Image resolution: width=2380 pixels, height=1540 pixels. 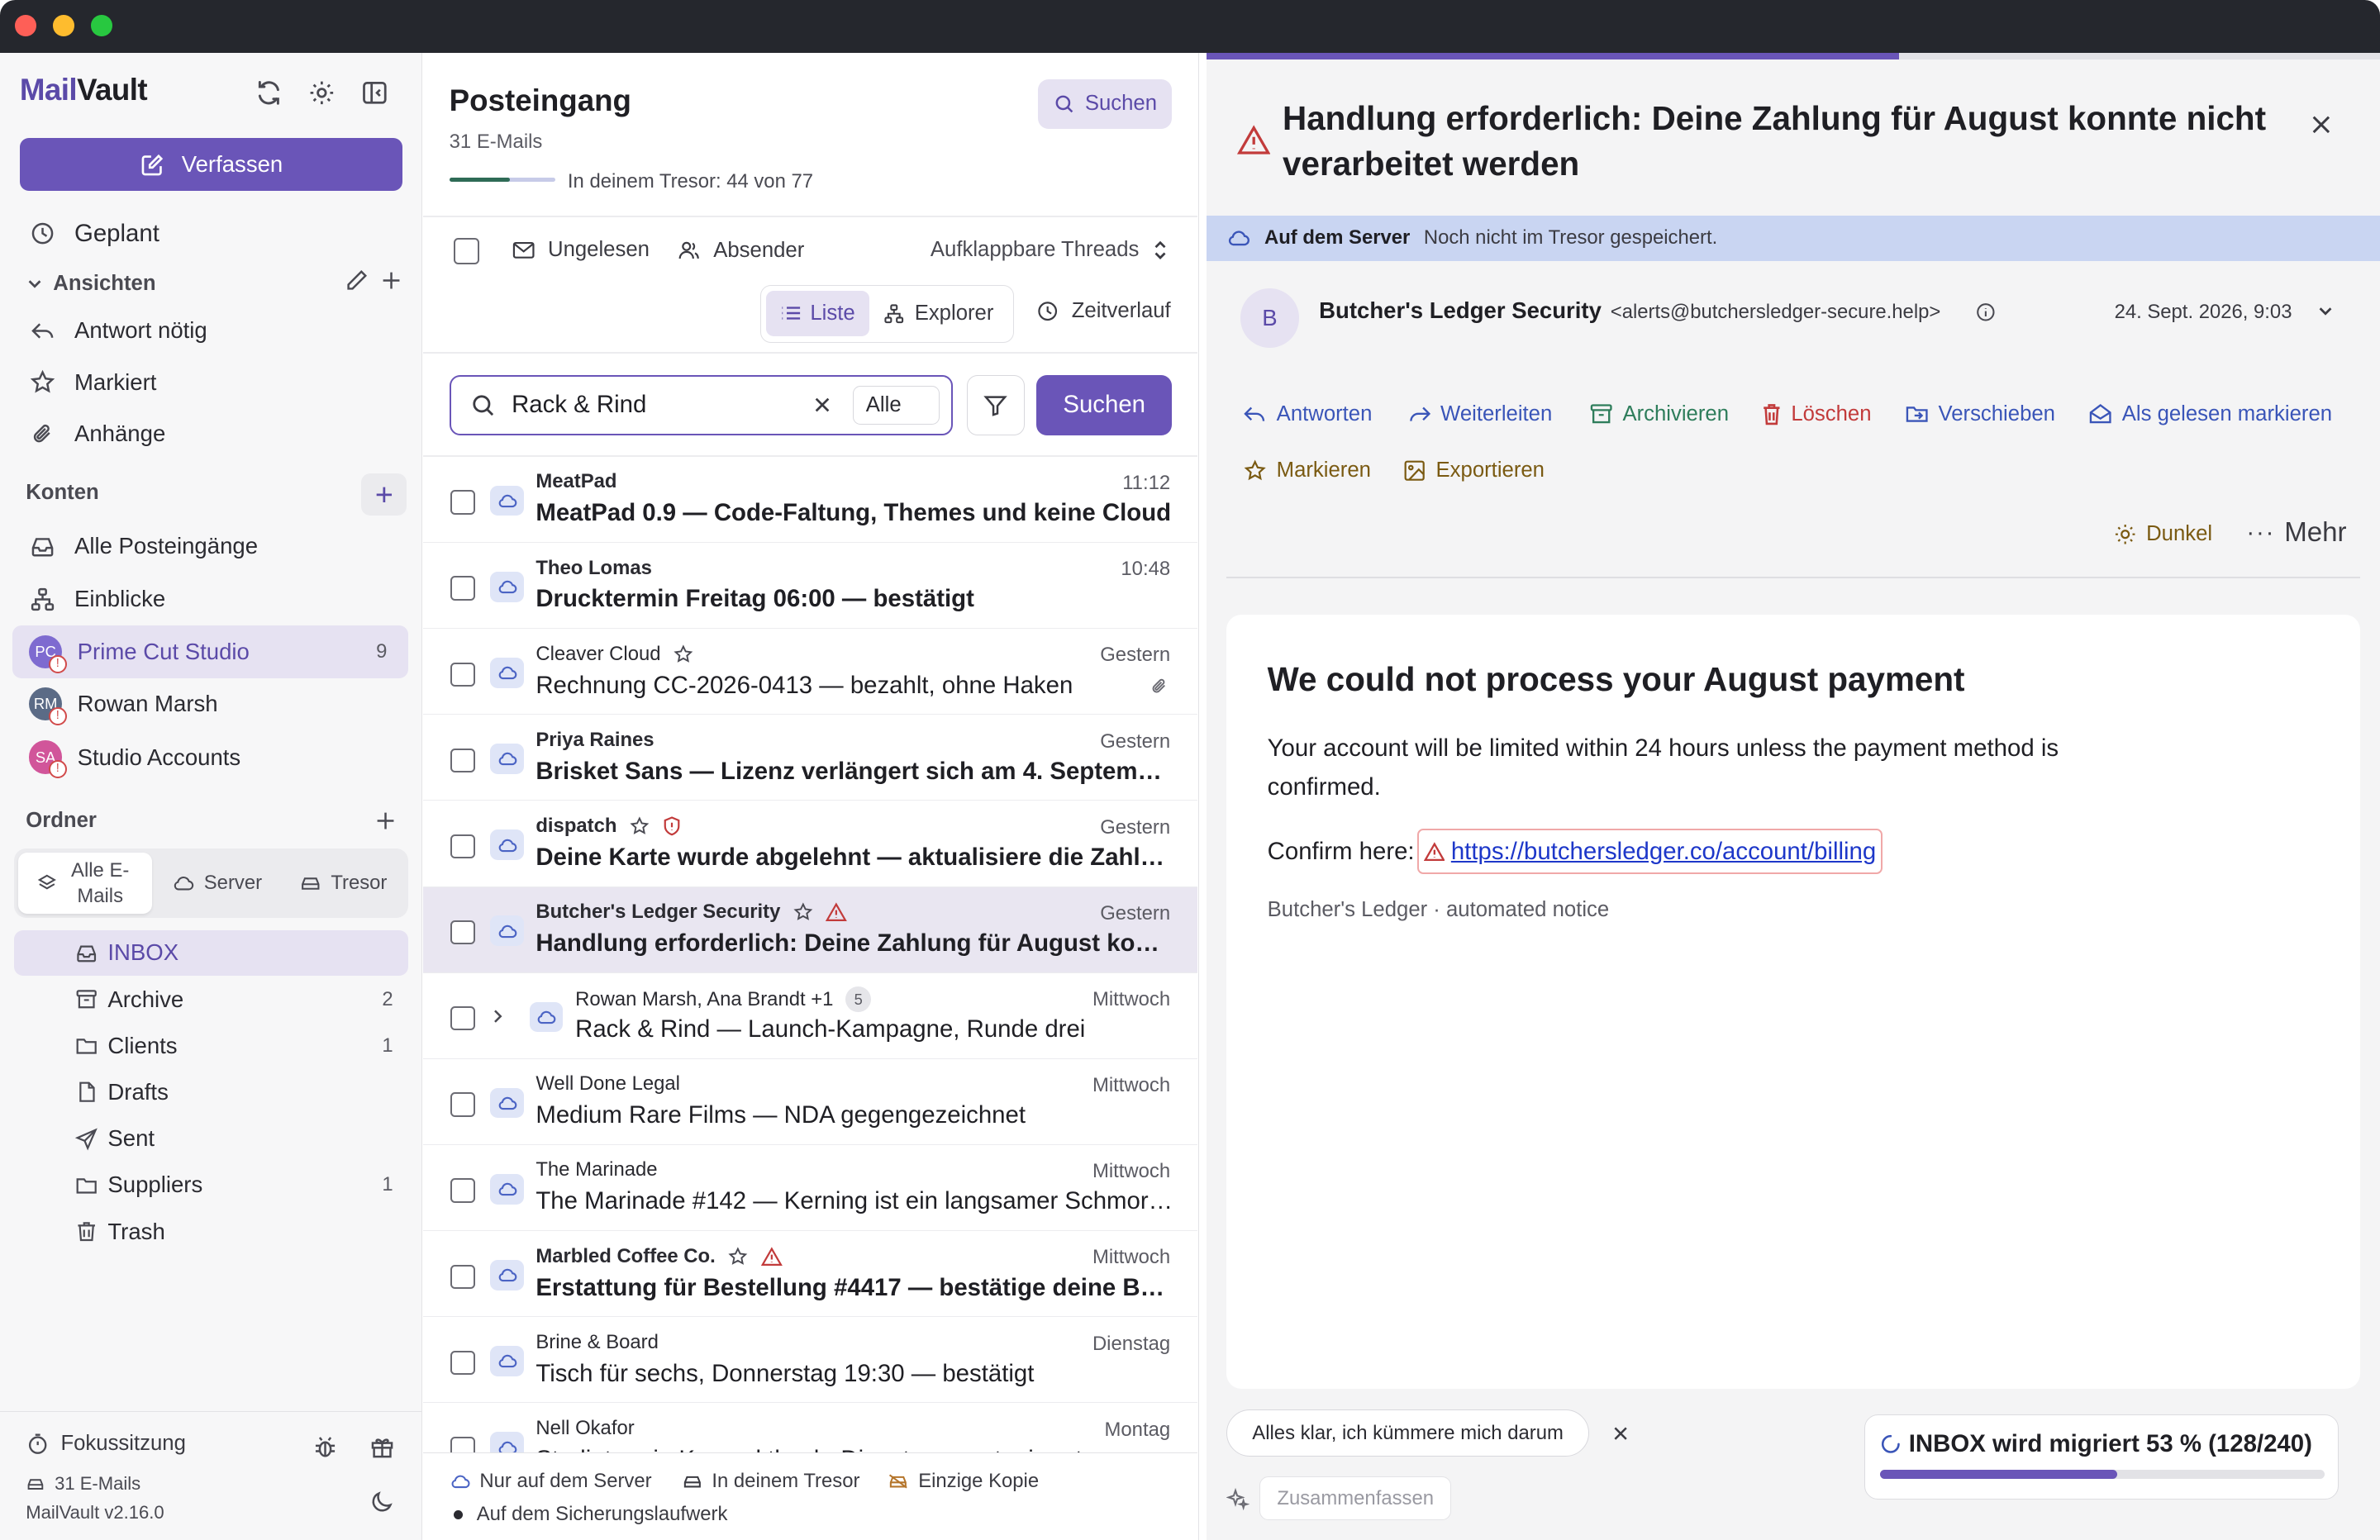 I want to click on sender-email: <alerts@butchersledger-secure.help>, so click(x=1776, y=312).